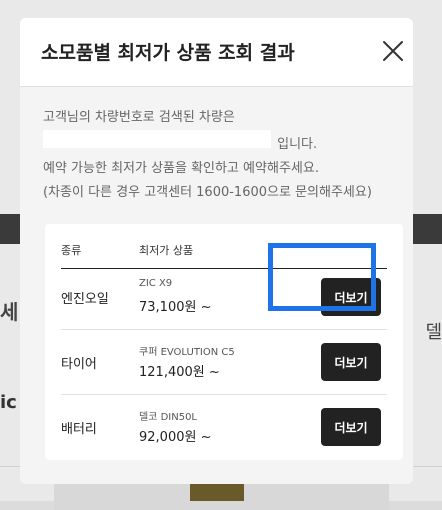 The height and width of the screenshot is (510, 442). I want to click on row-product: ZIC X9, so click(156, 283).